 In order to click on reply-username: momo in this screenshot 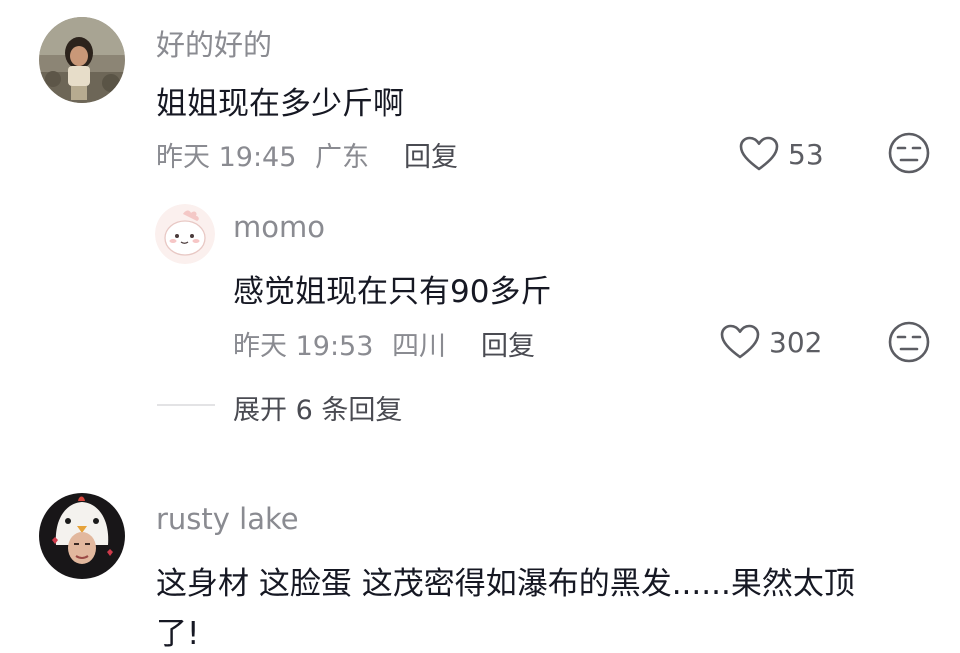, I will do `click(279, 227)`.